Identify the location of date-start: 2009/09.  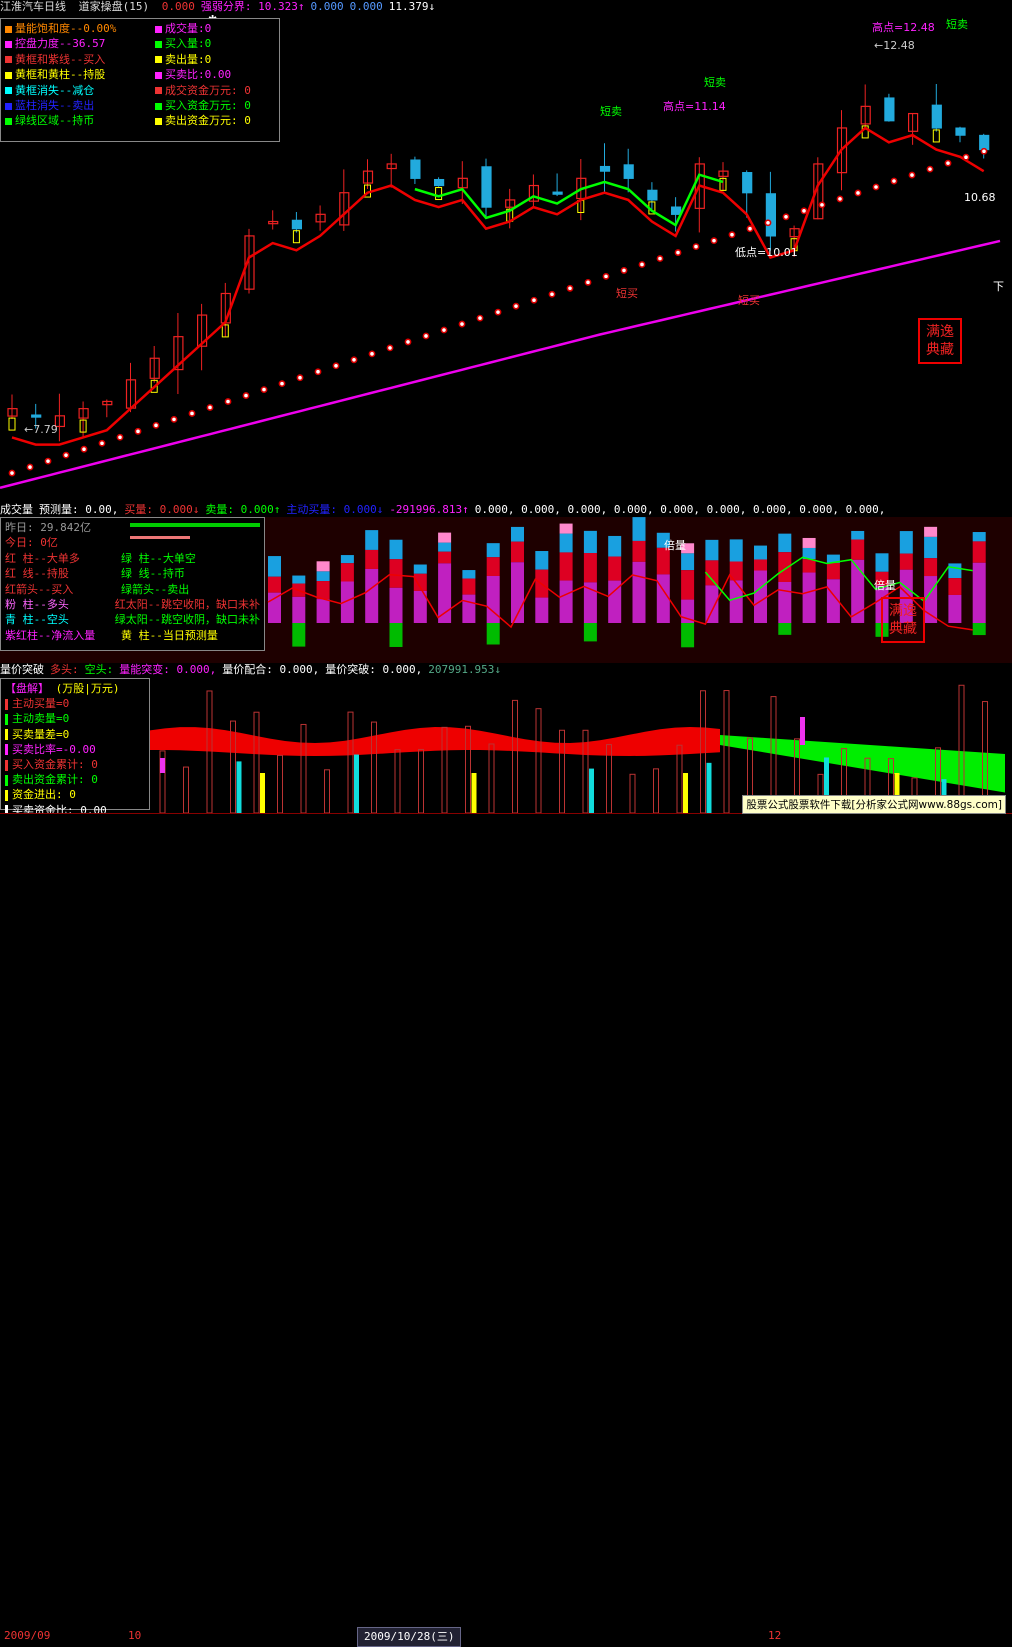
(27, 1635).